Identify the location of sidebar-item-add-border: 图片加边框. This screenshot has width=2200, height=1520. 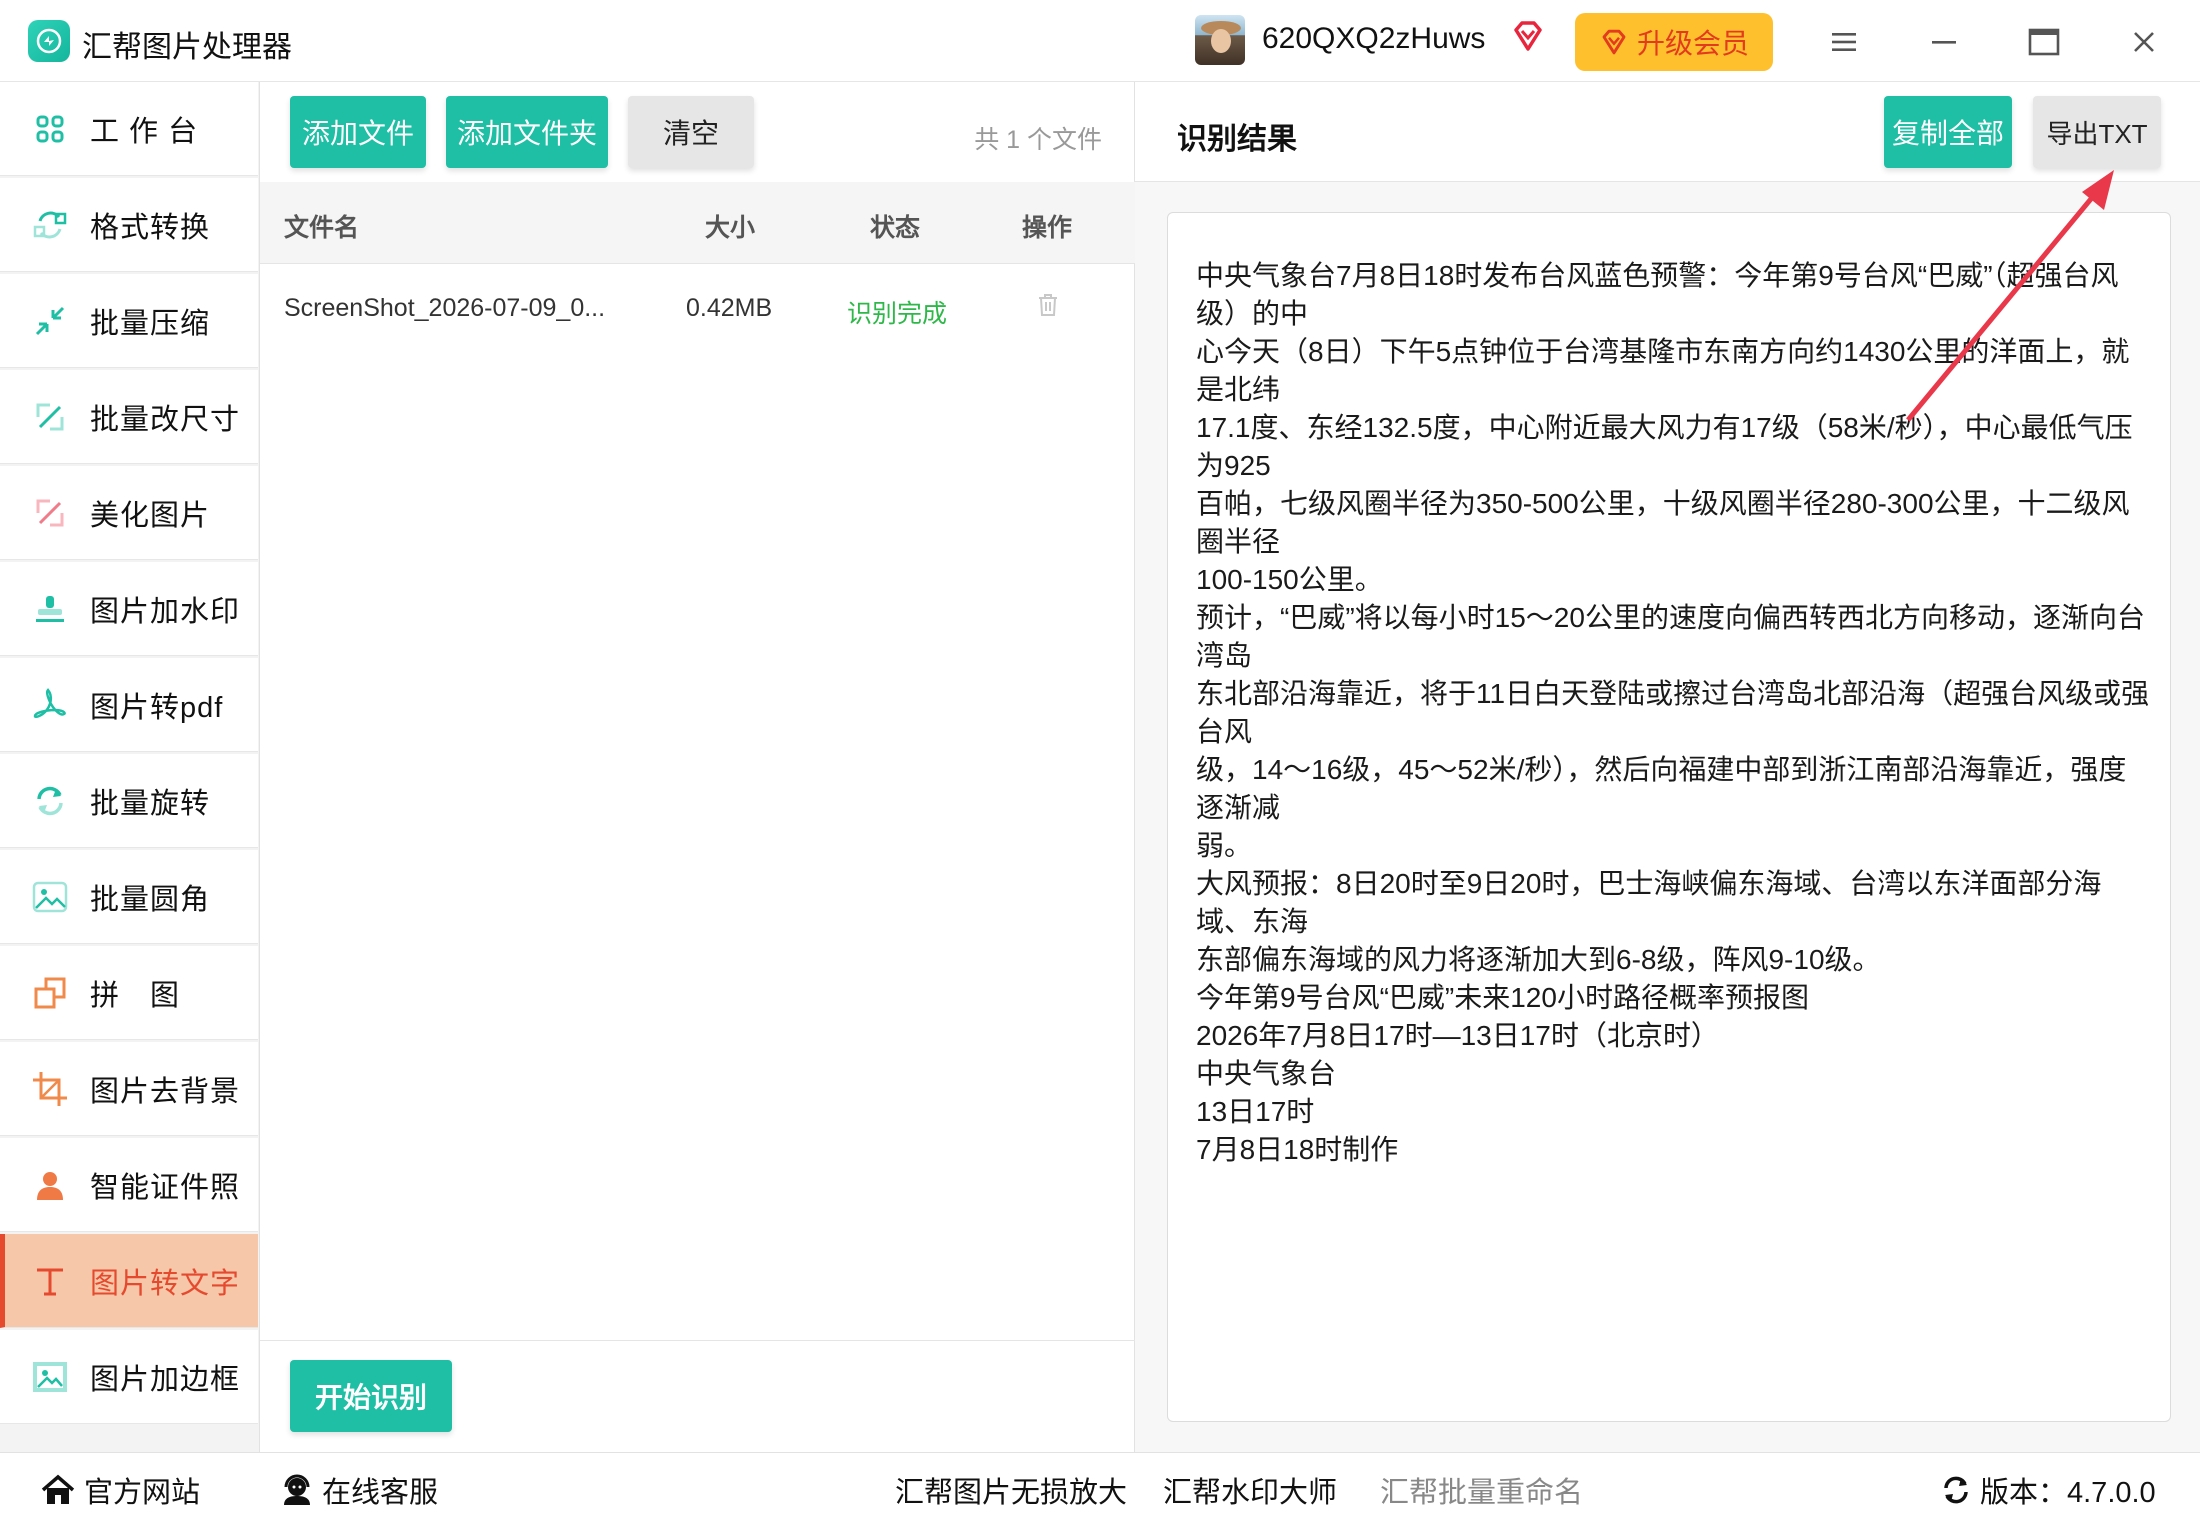
(129, 1377).